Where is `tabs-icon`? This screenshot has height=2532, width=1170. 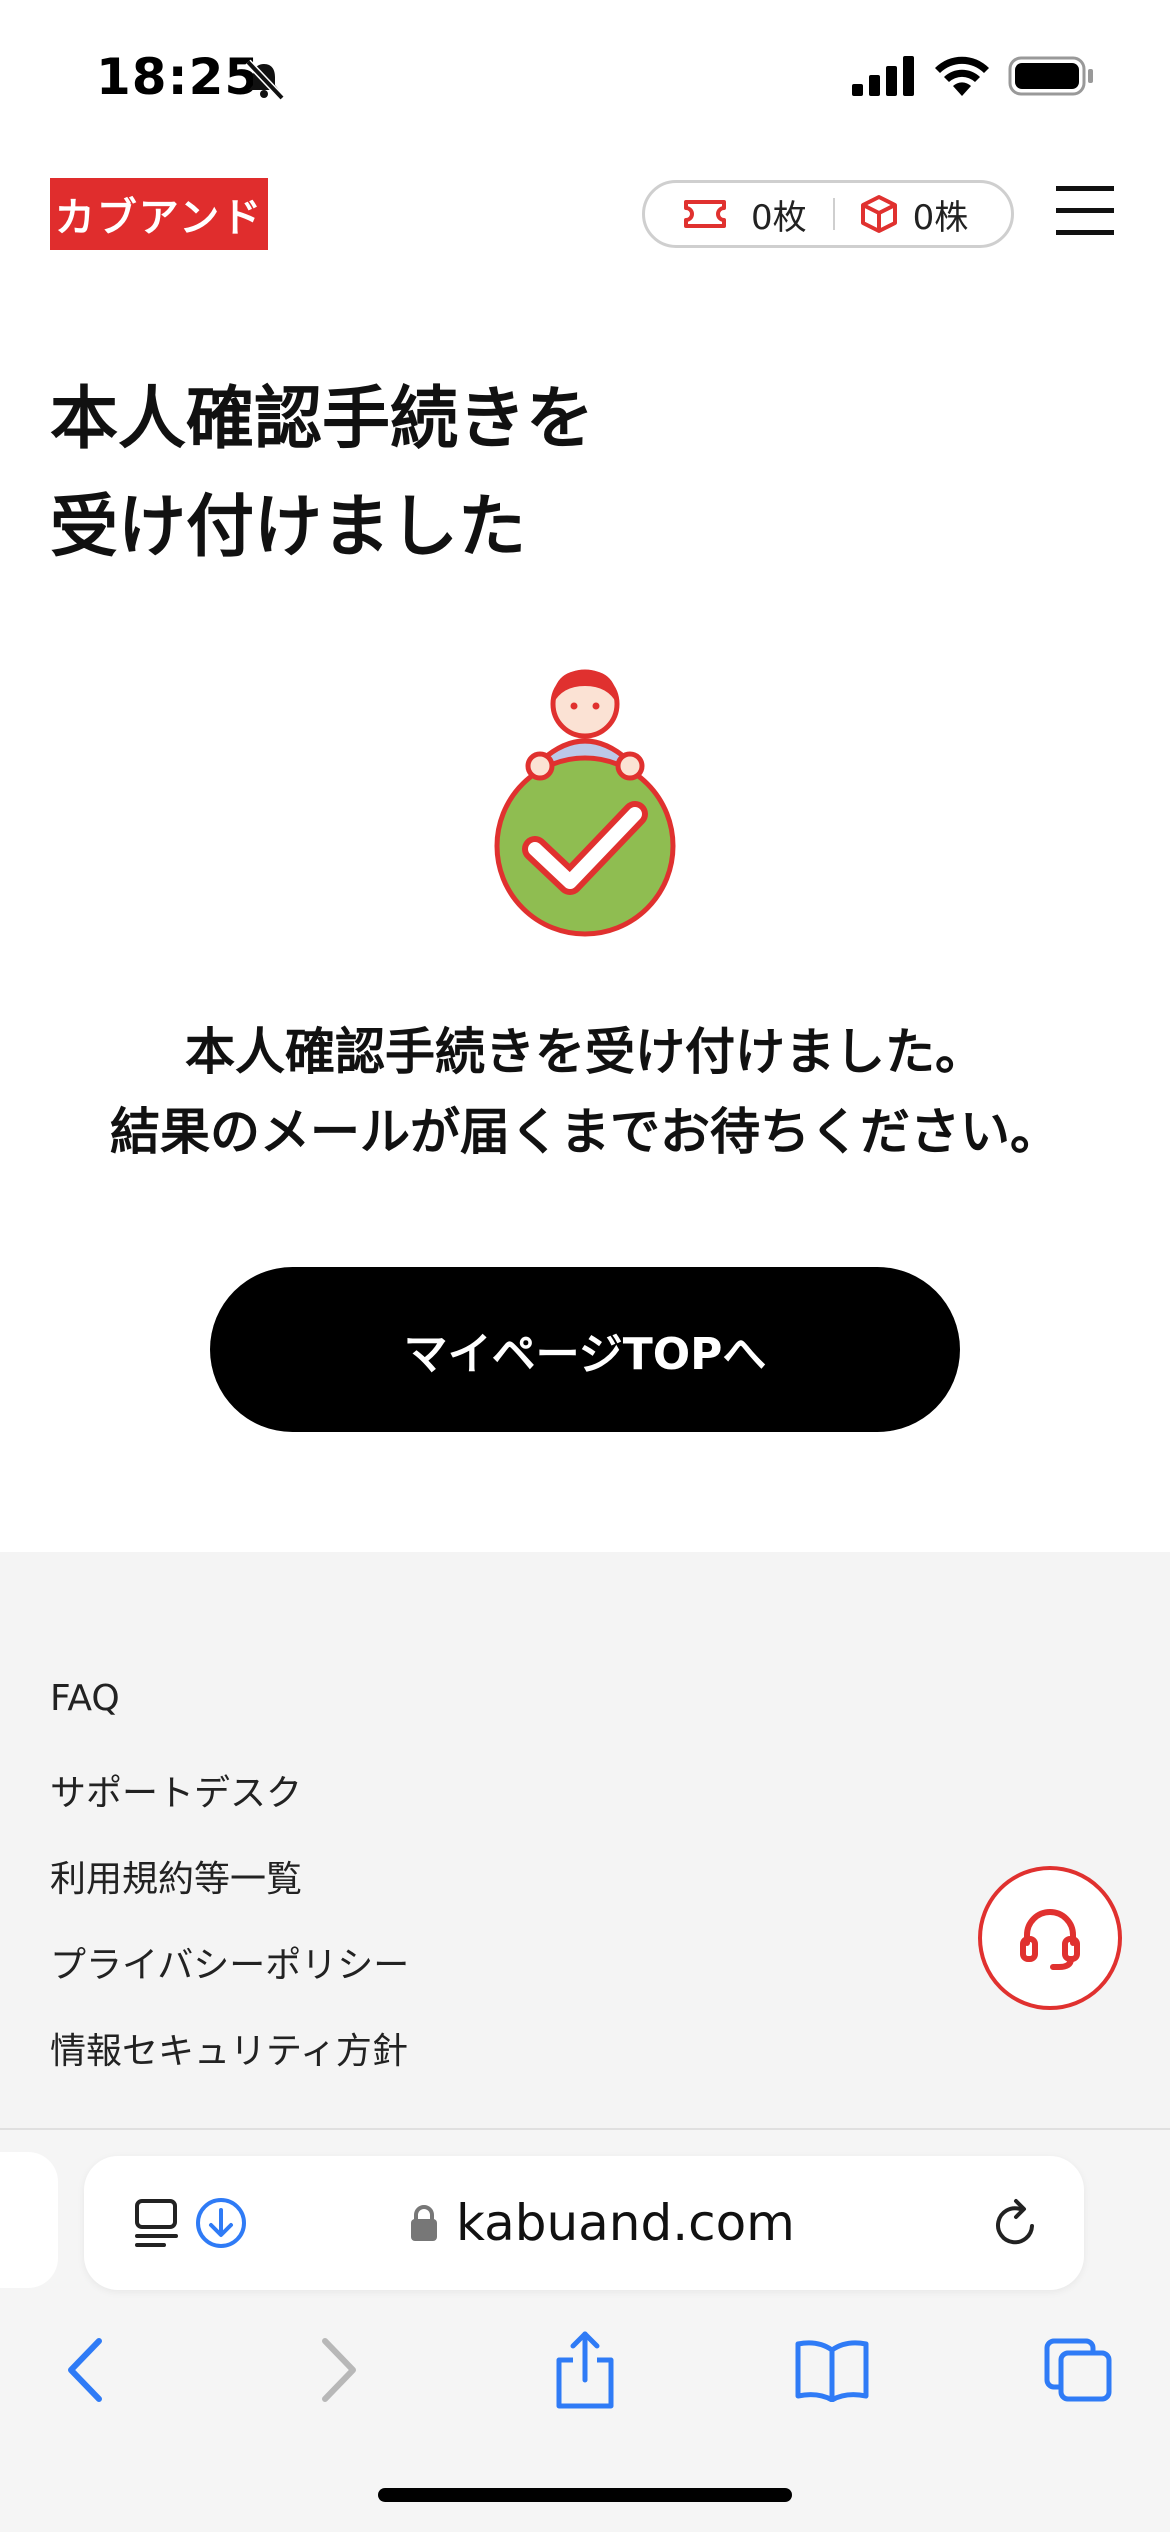 tabs-icon is located at coordinates (1078, 2370).